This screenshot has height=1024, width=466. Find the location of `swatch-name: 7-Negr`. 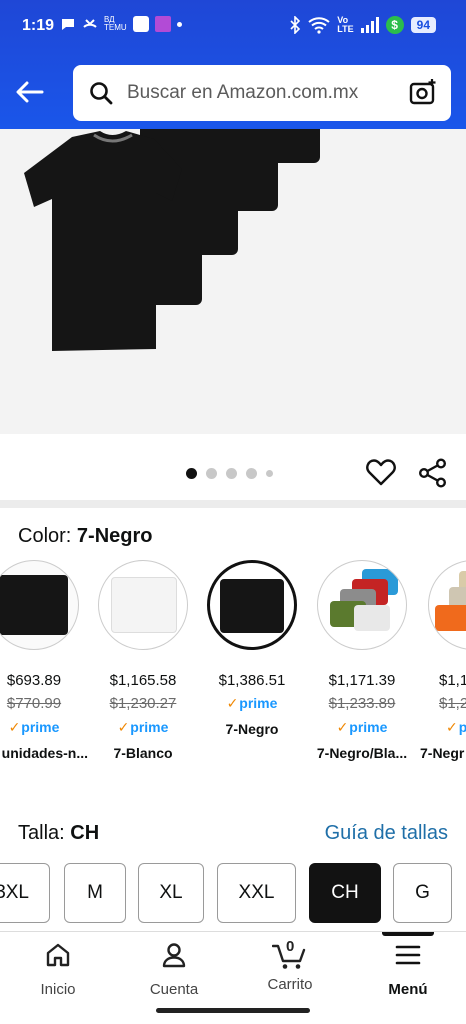

swatch-name: 7-Negr is located at coordinates (442, 753).